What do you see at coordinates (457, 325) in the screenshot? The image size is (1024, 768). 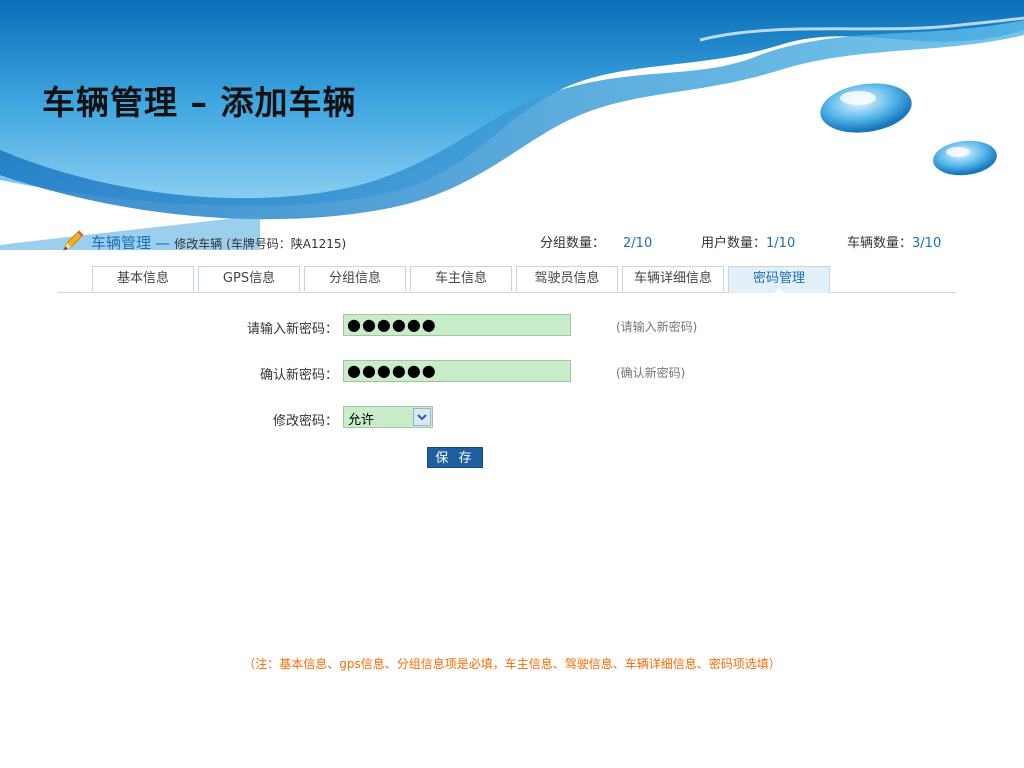 I see `new-password-field: ●●●●●●` at bounding box center [457, 325].